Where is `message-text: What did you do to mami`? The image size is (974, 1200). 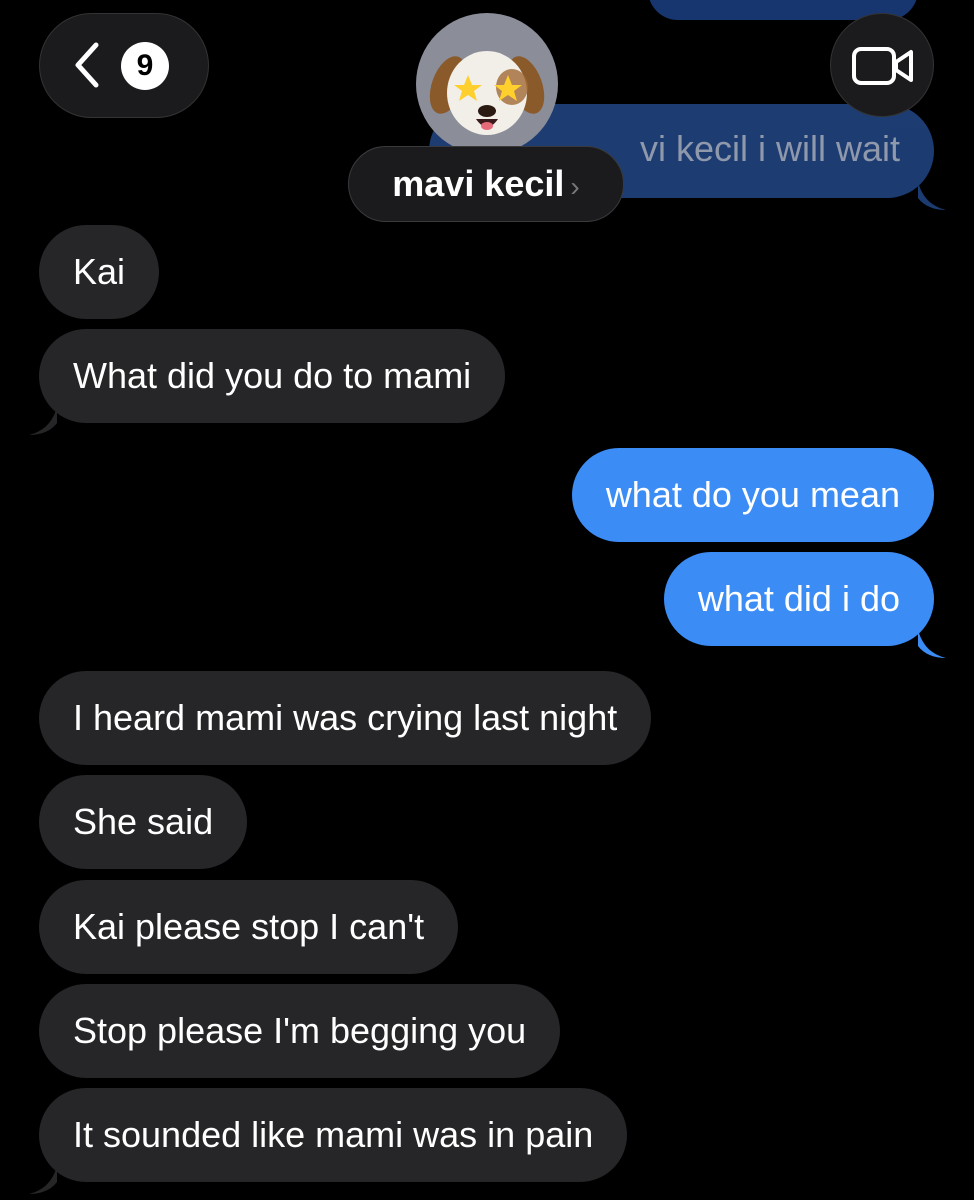 message-text: What did you do to mami is located at coordinates (272, 375).